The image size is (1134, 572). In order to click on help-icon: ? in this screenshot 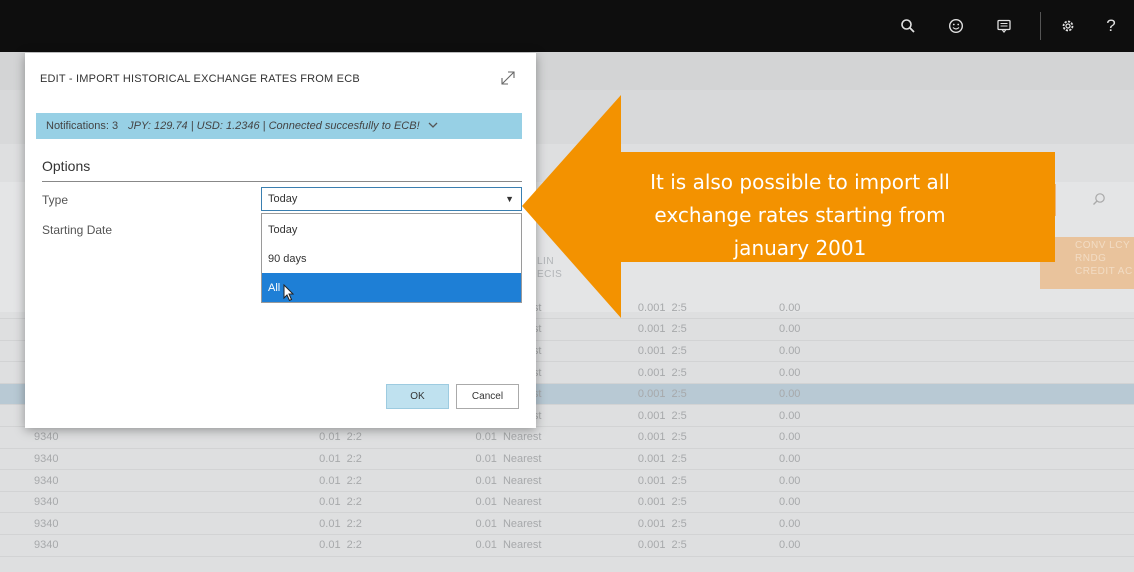, I will do `click(1111, 26)`.